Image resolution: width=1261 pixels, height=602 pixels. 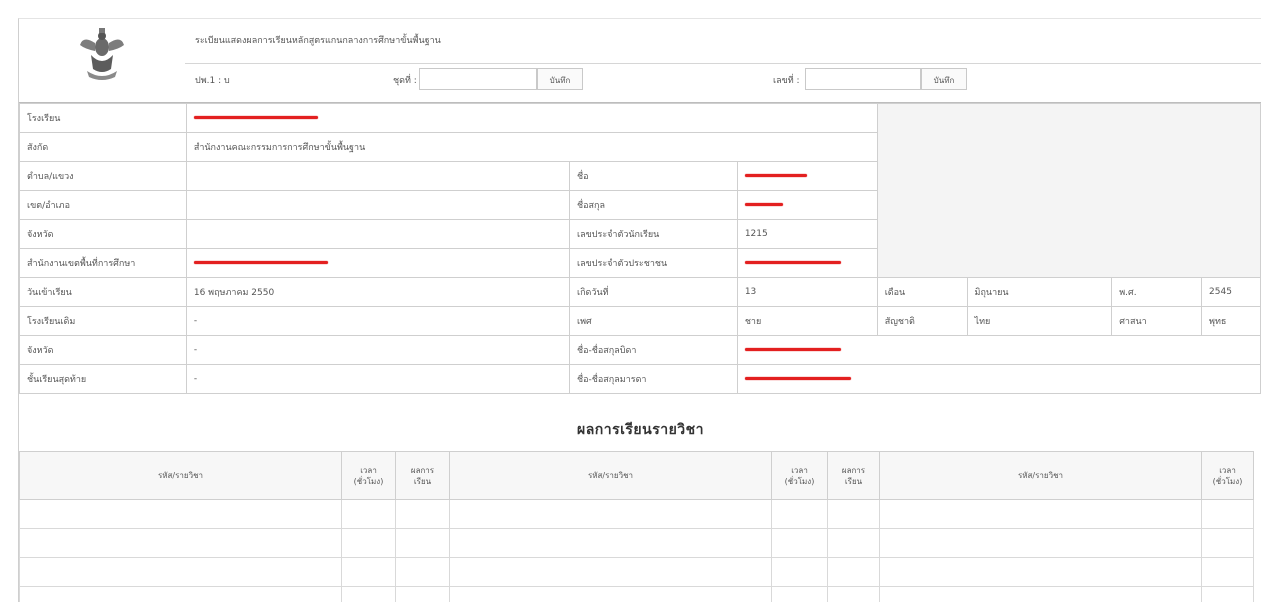 What do you see at coordinates (807, 292) in the screenshot?
I see `birth-day-value: 13` at bounding box center [807, 292].